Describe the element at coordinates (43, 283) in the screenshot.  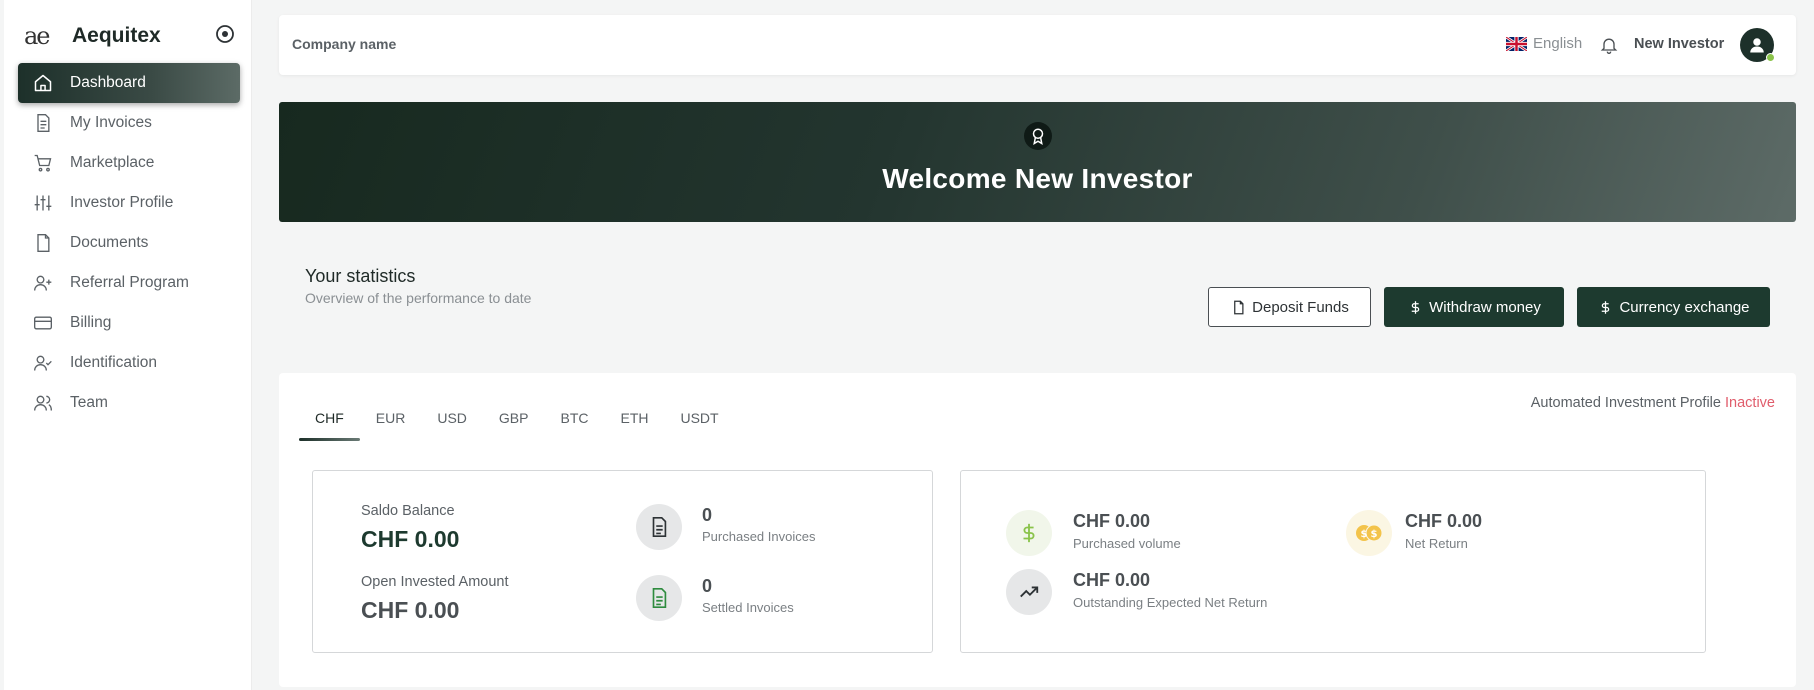
I see `user-plus-icon` at that location.